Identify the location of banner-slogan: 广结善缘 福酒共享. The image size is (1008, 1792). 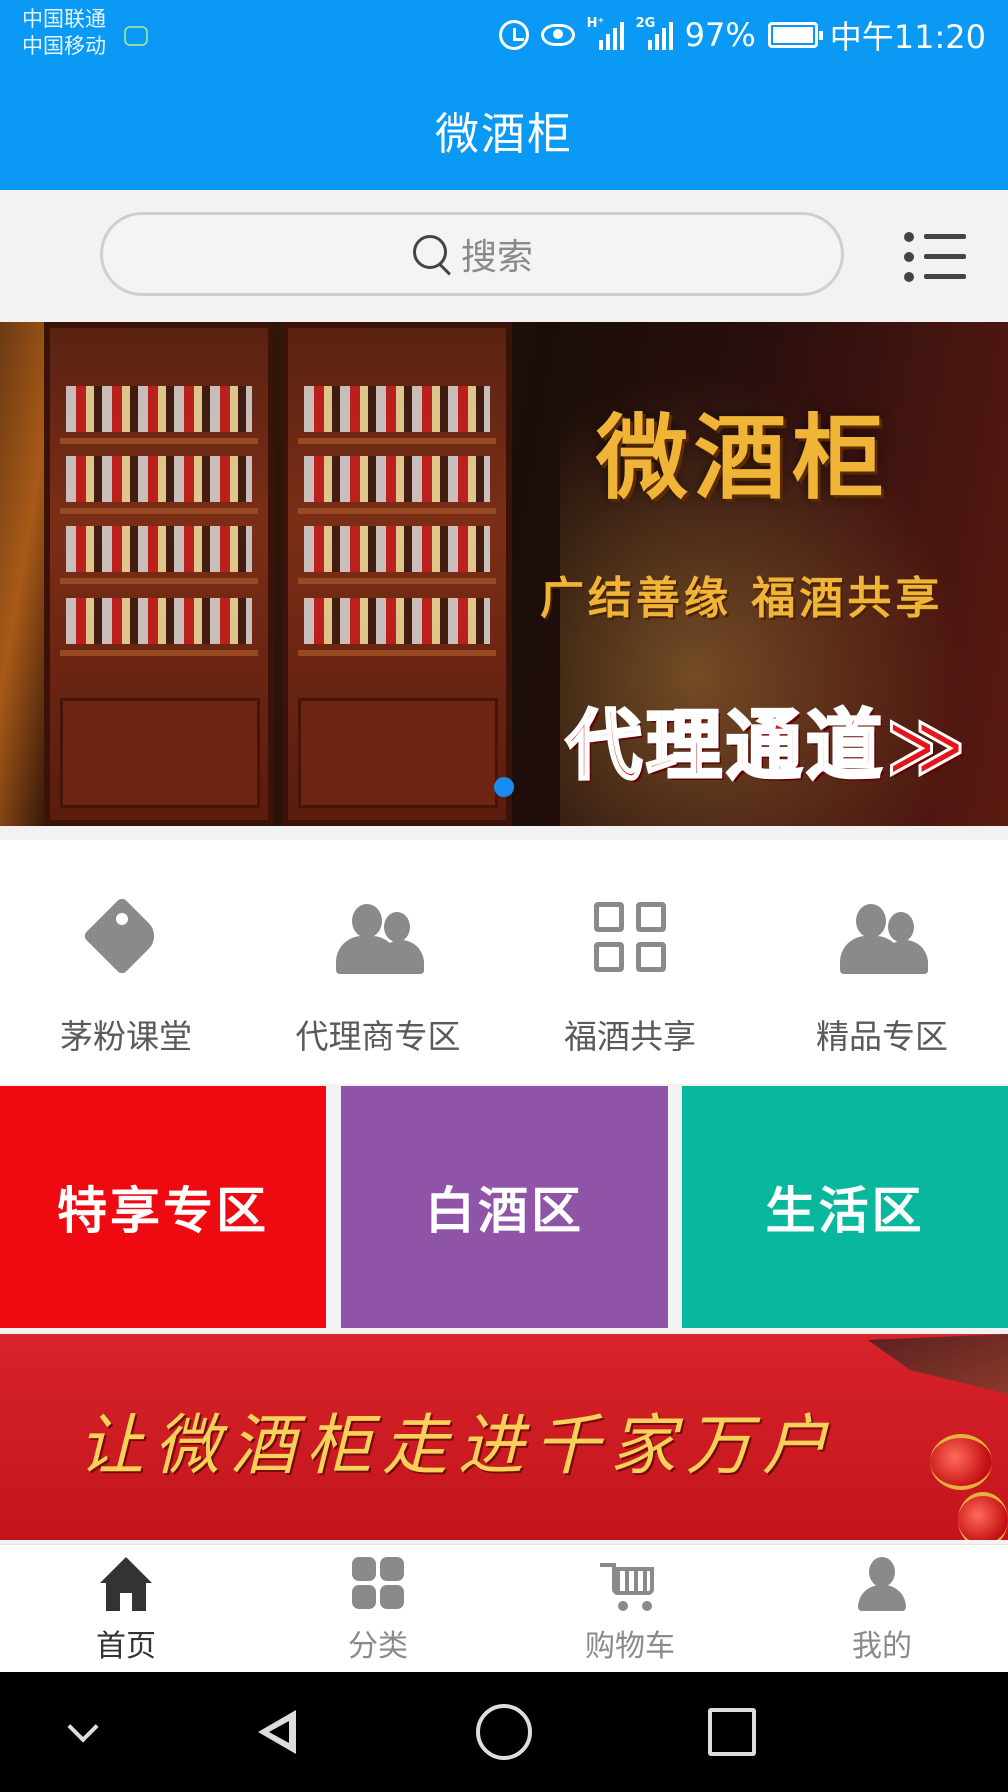
(742, 598).